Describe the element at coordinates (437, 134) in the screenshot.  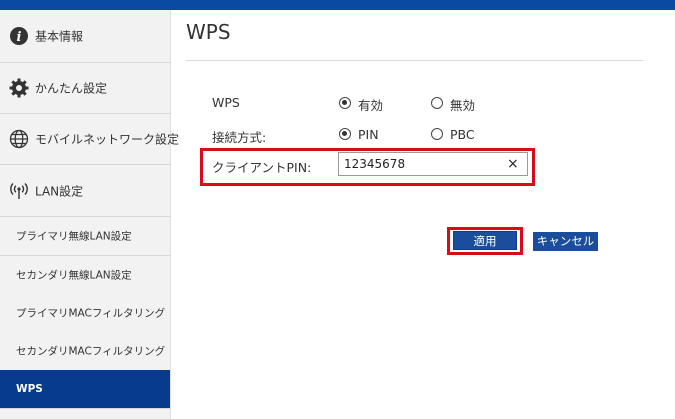
I see `method-pbc-radio` at that location.